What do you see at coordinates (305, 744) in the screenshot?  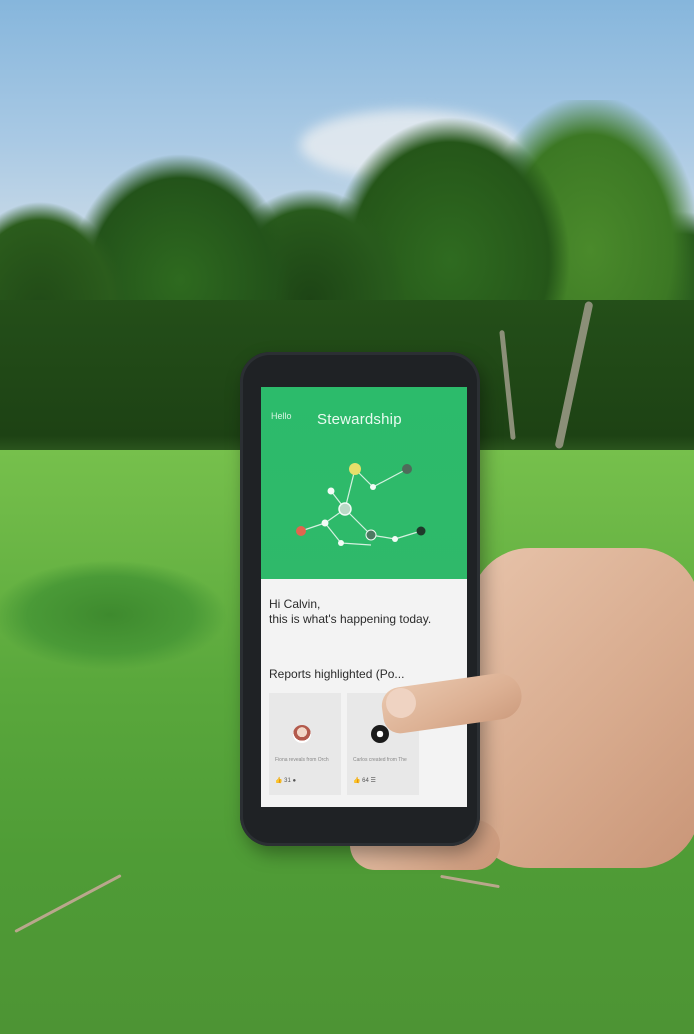 I see `report-card: Fiona reveals from Orch 👍 31 ●` at bounding box center [305, 744].